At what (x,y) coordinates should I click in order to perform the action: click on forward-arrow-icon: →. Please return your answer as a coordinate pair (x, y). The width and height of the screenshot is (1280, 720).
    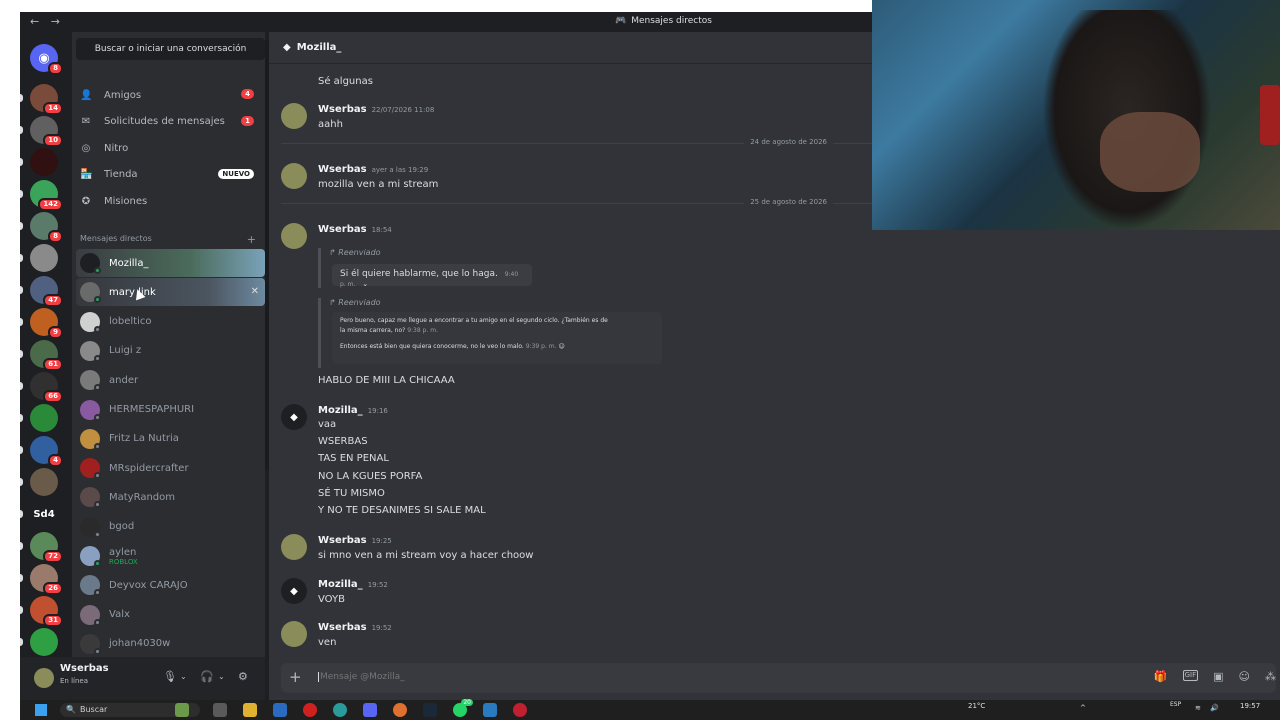
    Looking at the image, I should click on (55, 21).